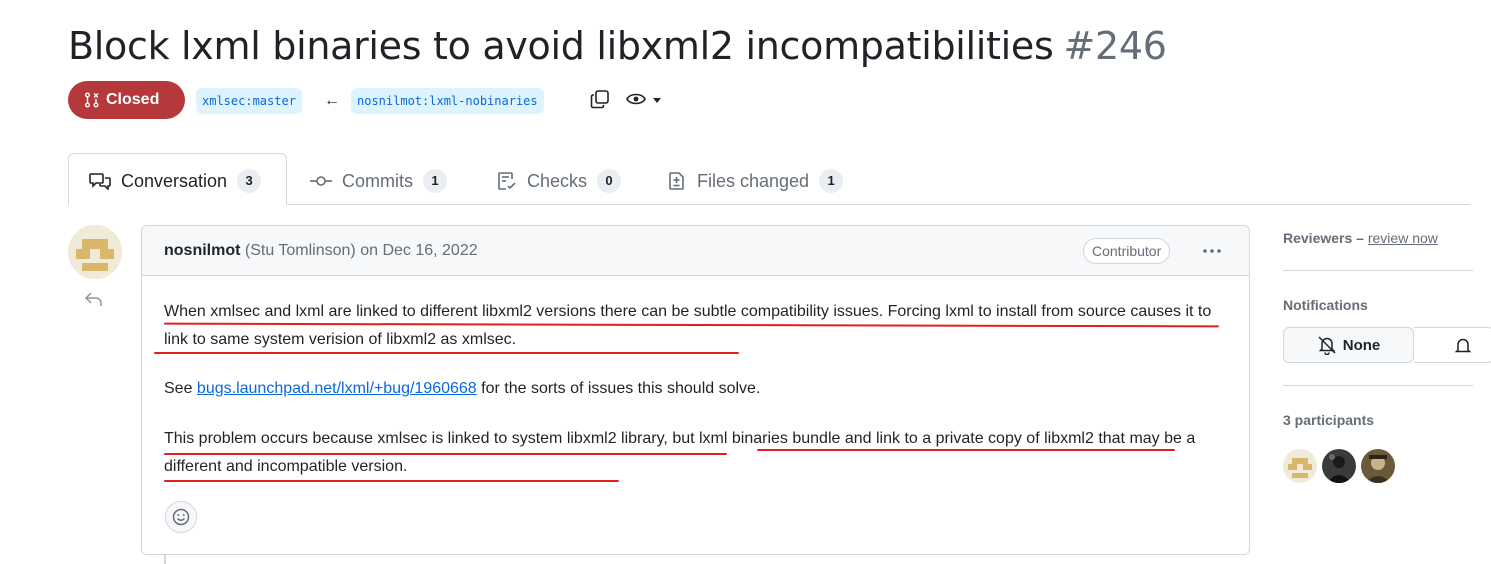 The height and width of the screenshot is (564, 1491). I want to click on contributor-badge: Contributor, so click(1127, 251).